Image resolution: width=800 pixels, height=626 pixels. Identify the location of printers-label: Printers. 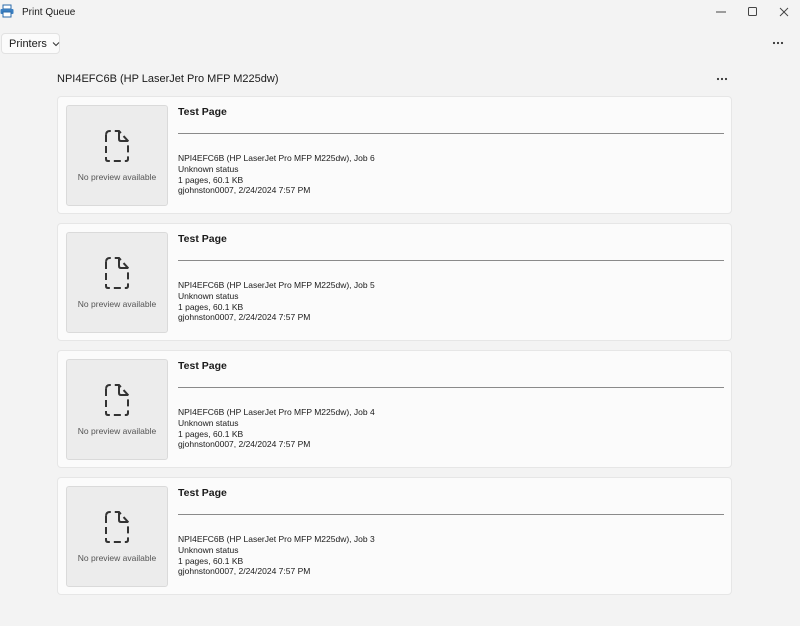
(28, 43).